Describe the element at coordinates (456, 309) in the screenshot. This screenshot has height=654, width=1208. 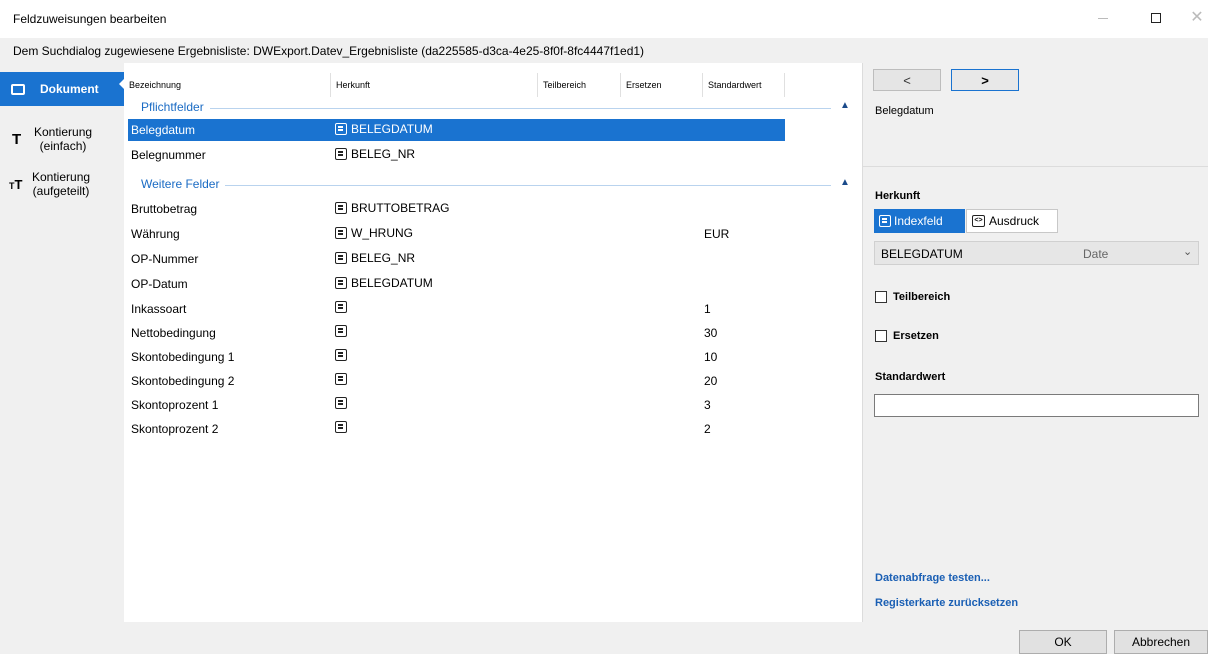
I see `table-row: Inkassoart 1` at that location.